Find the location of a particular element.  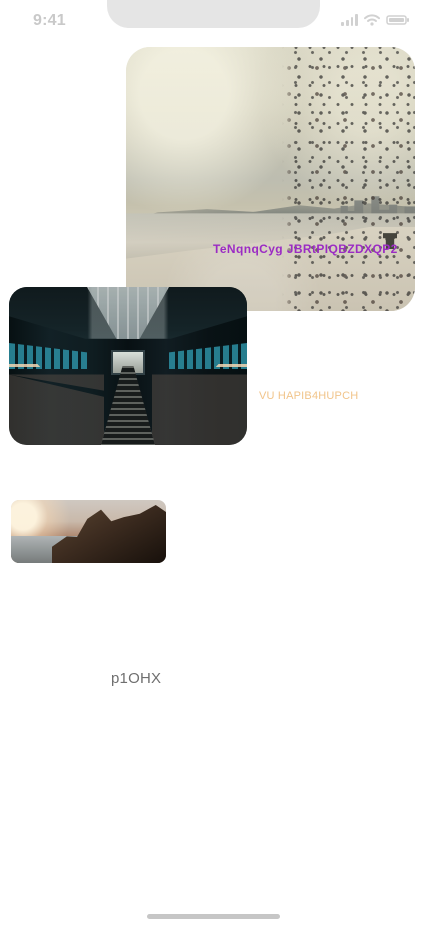

coastal-cliff-photo is located at coordinates (88, 531).